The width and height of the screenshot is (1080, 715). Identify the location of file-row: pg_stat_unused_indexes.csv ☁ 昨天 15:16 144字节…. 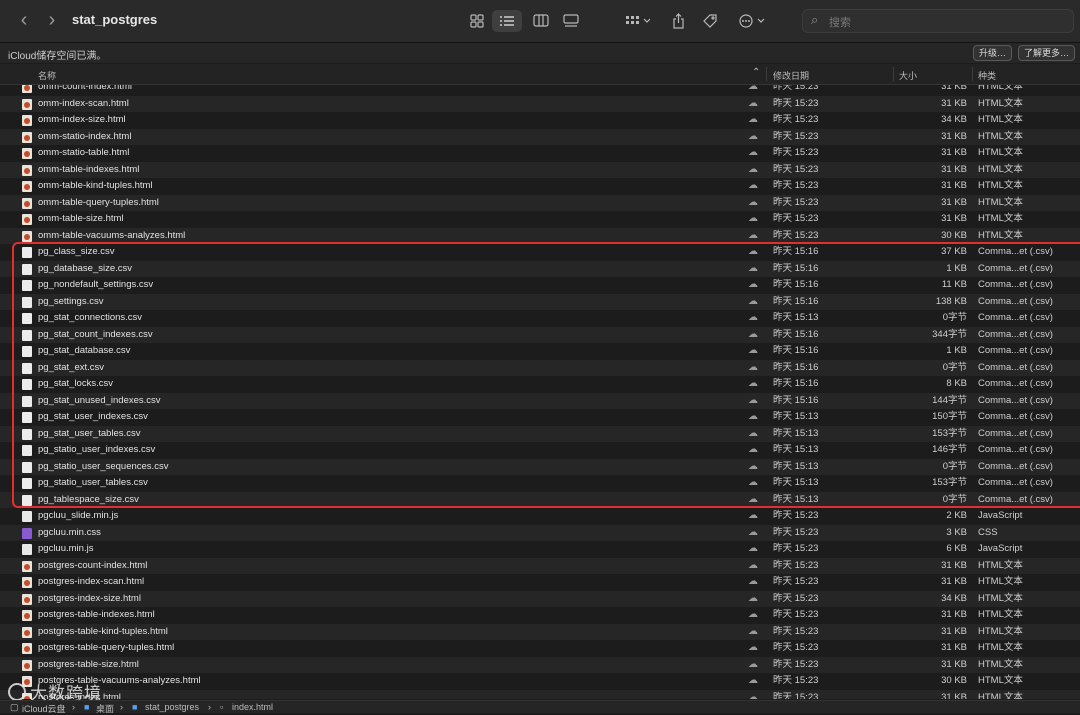
(540, 400).